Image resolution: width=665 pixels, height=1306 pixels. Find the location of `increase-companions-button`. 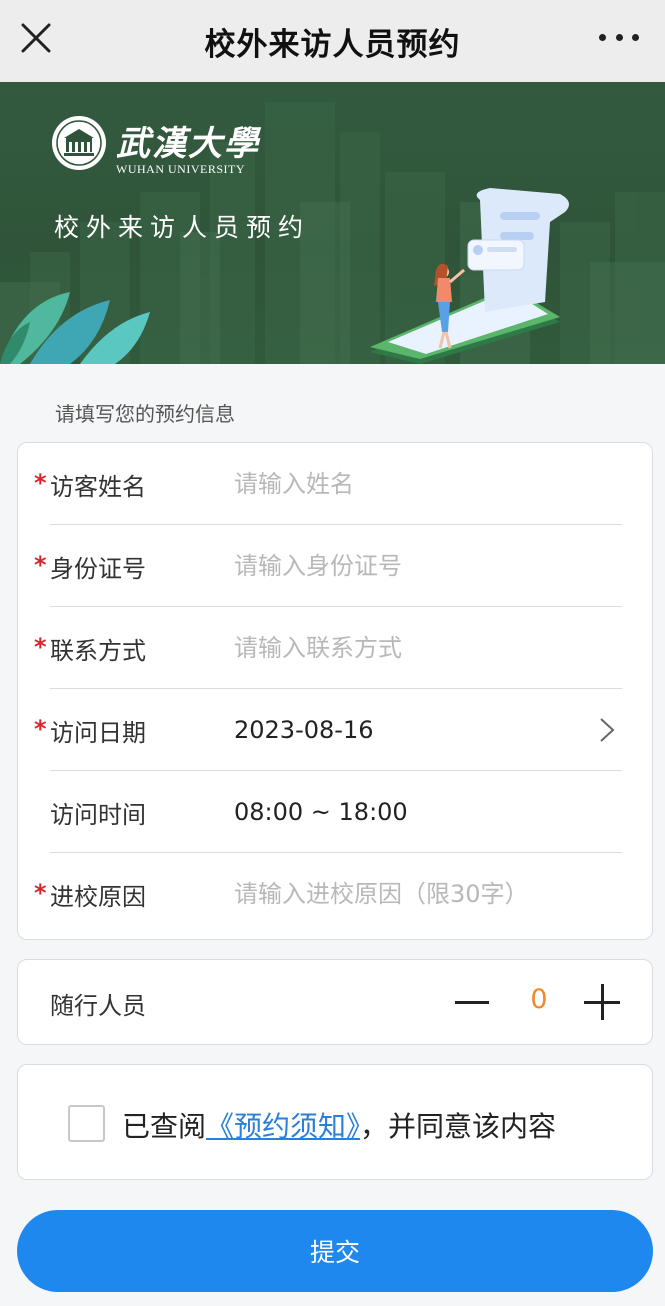

increase-companions-button is located at coordinates (602, 1002).